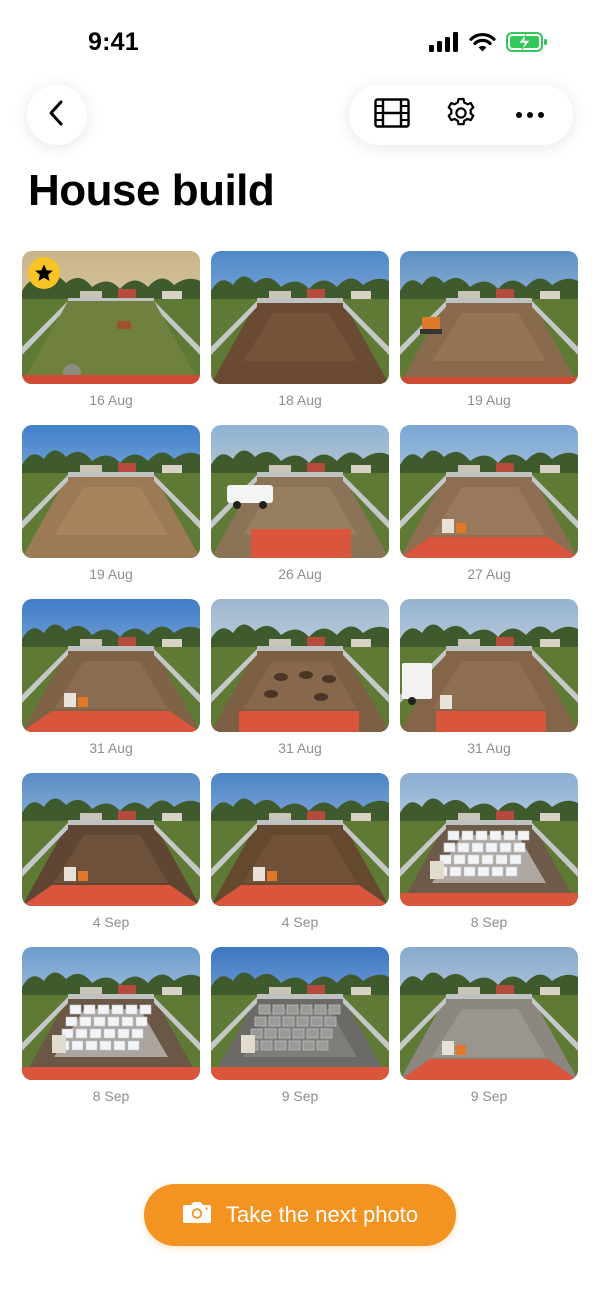 The image size is (600, 1304). I want to click on back-button, so click(57, 115).